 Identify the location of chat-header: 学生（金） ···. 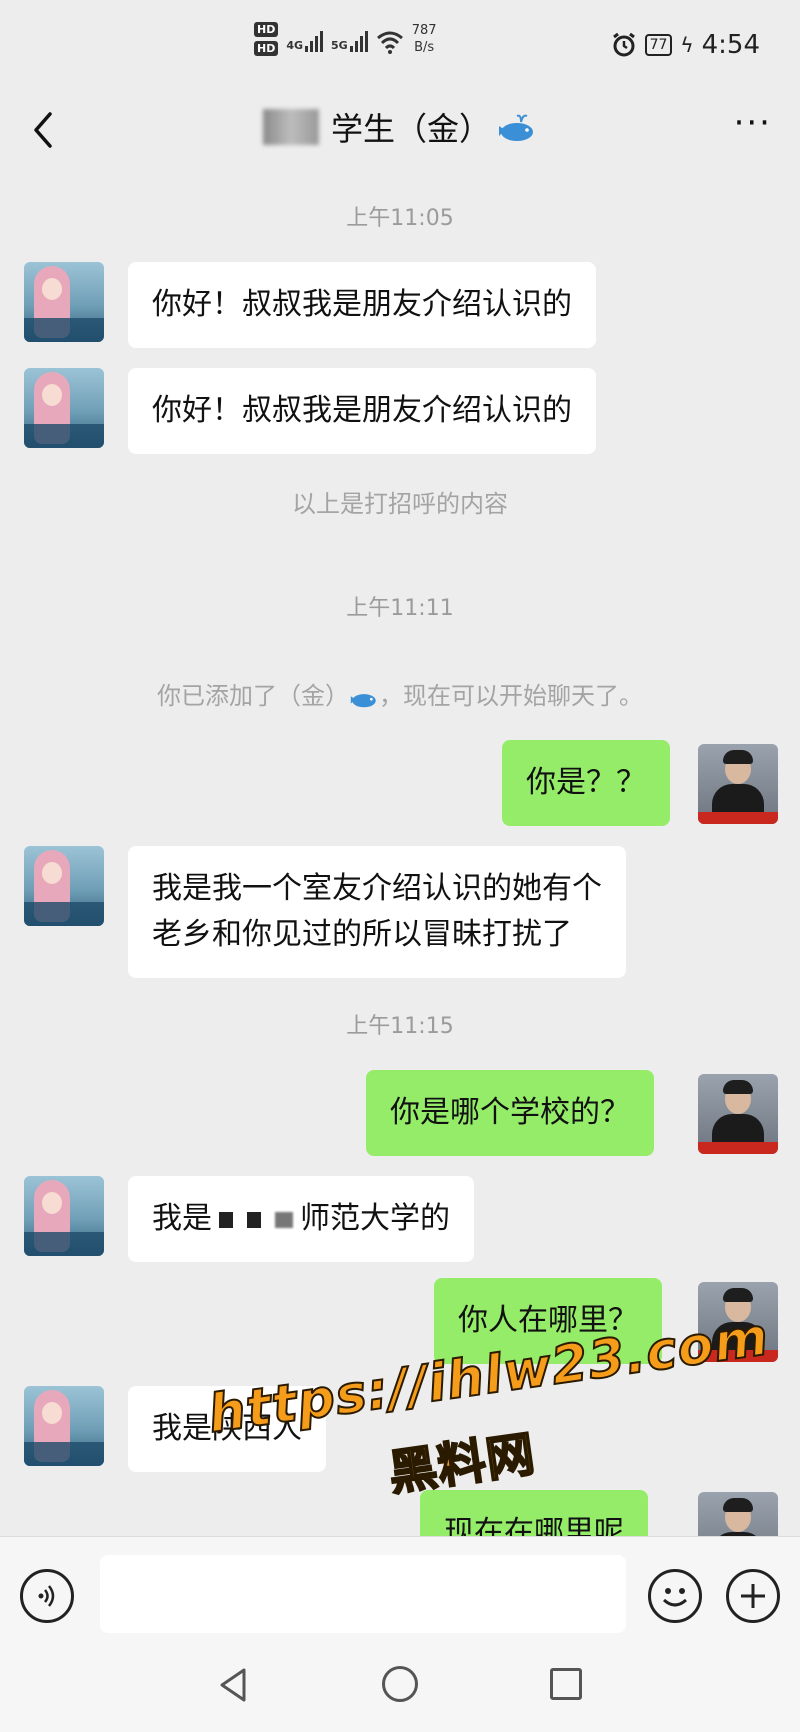
(400, 135).